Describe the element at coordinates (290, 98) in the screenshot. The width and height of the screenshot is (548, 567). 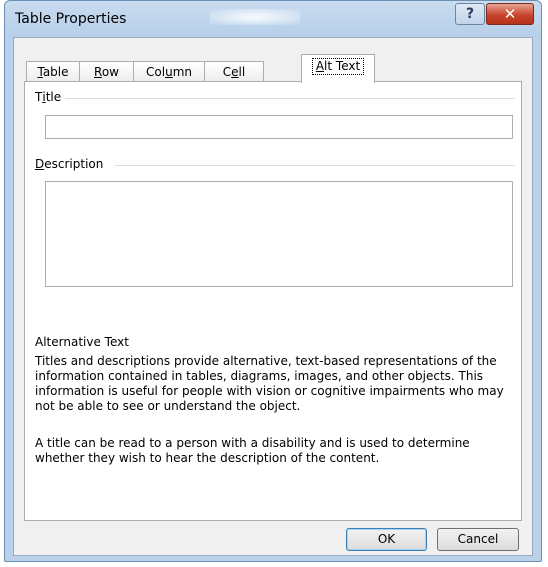
I see `title-section-divider` at that location.